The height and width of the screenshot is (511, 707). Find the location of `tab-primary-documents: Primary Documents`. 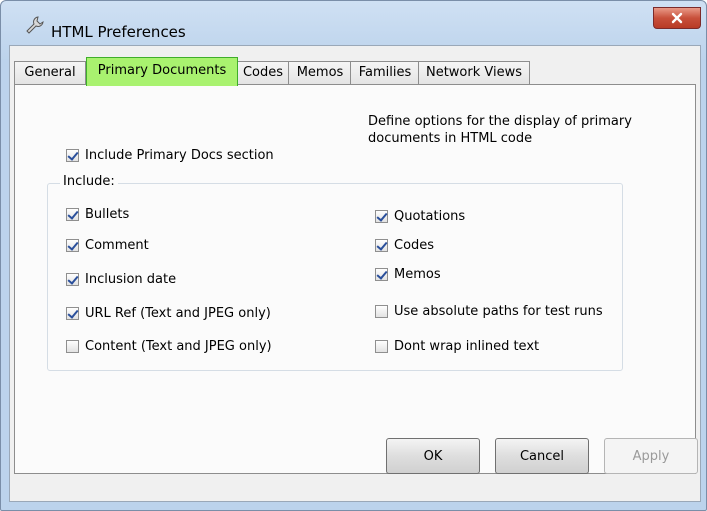

tab-primary-documents: Primary Documents is located at coordinates (162, 71).